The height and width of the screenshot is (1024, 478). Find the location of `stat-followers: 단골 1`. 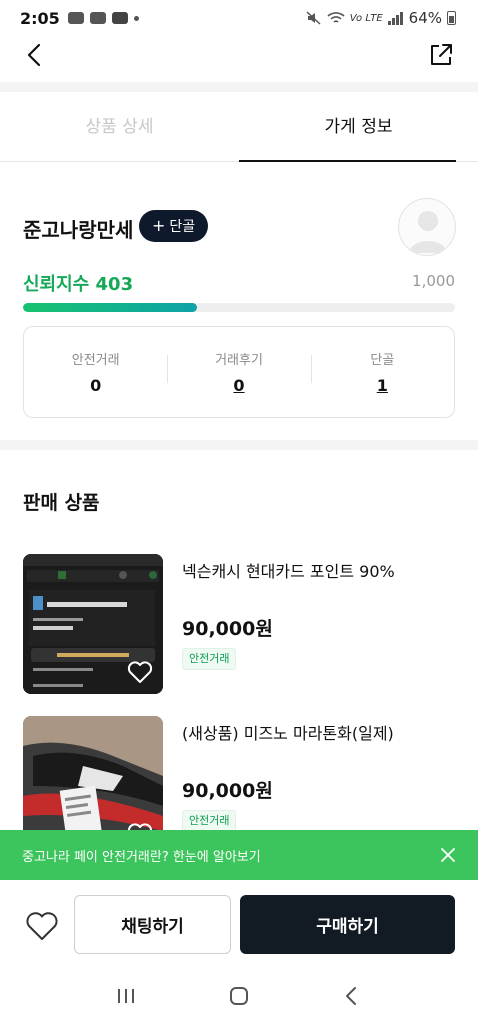

stat-followers: 단골 1 is located at coordinates (382, 372).